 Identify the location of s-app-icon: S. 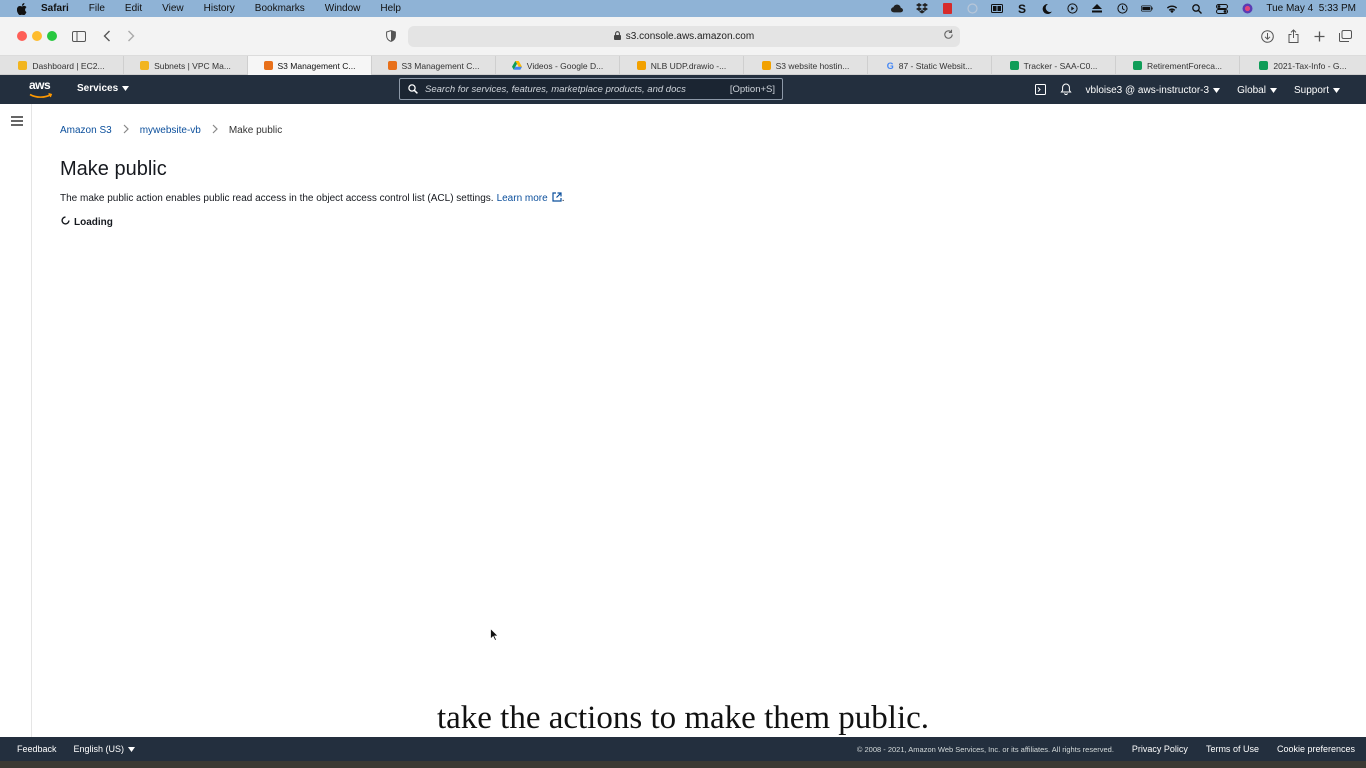
(1022, 8).